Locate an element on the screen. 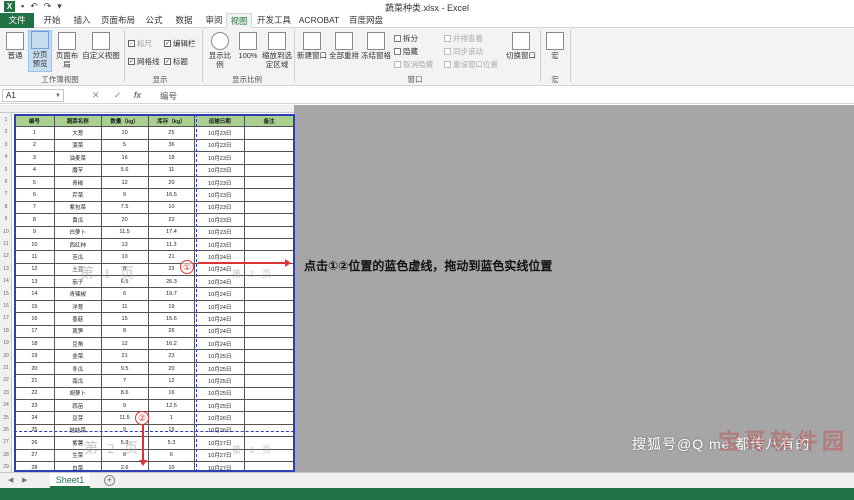 The height and width of the screenshot is (500, 854). sheet-tab-sheet1: Sheet1 is located at coordinates (70, 480).